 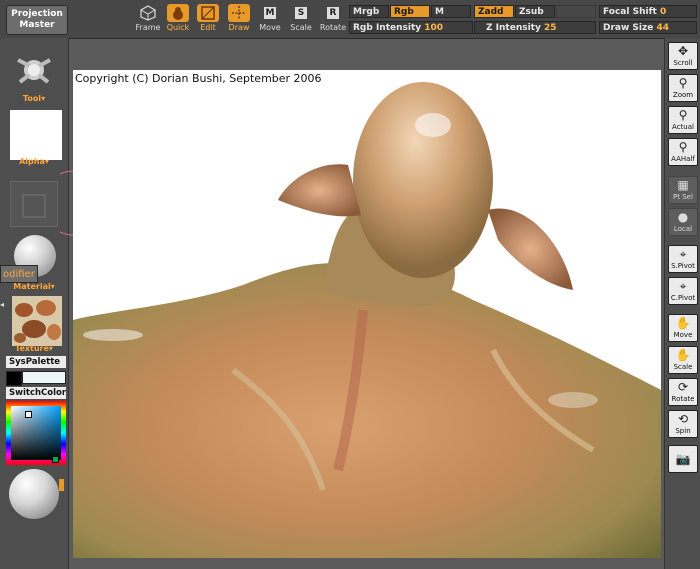 I want to click on camera-icon: 📷, so click(x=683, y=459).